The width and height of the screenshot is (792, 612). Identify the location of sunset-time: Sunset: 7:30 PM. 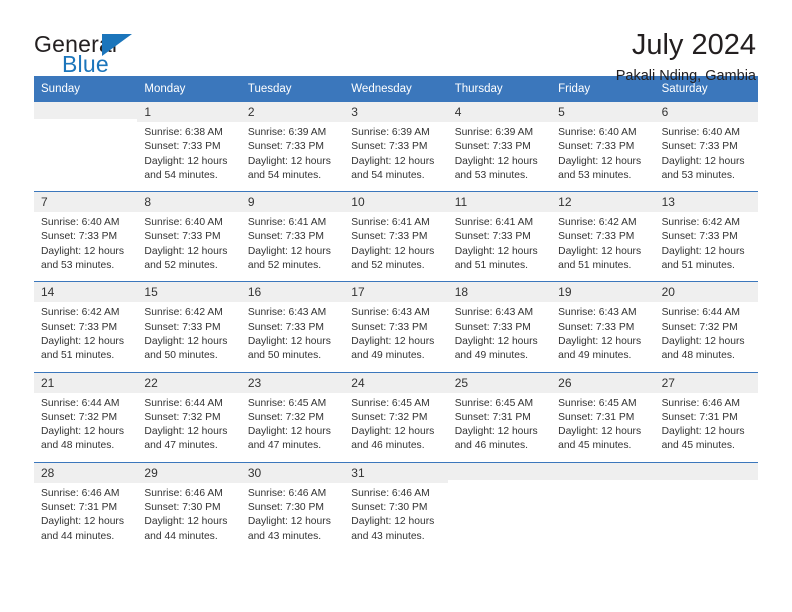
(389, 508).